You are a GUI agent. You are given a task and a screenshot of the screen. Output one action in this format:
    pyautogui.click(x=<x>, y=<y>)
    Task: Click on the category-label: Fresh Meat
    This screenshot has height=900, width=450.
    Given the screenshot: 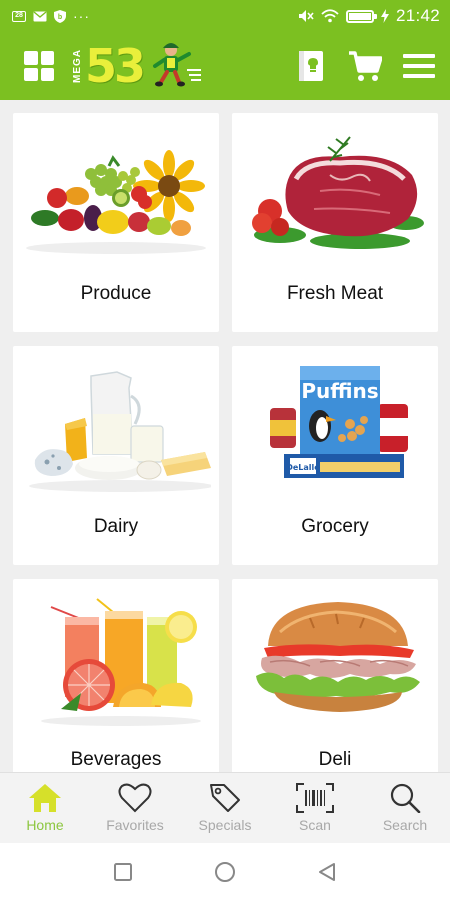 What is the action you would take?
    pyautogui.click(x=335, y=293)
    